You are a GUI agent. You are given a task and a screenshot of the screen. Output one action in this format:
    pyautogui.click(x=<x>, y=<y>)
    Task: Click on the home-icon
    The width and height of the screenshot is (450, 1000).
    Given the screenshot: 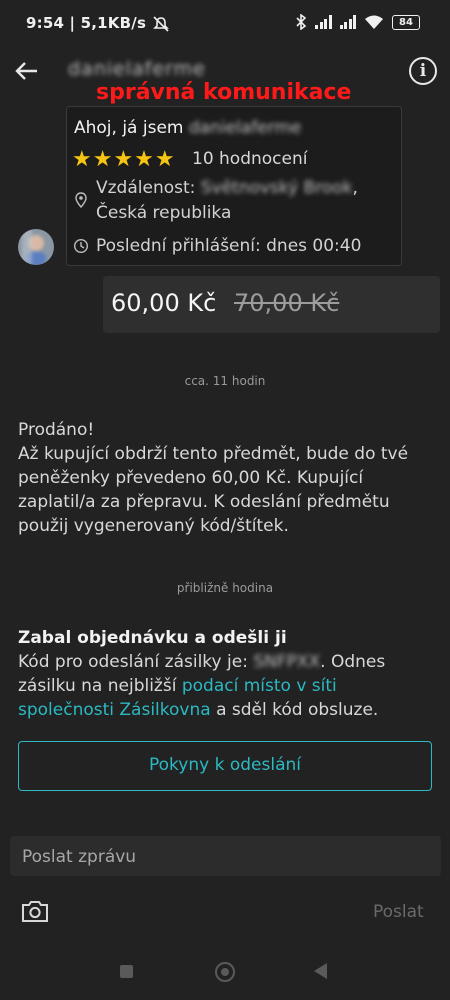 What is the action you would take?
    pyautogui.click(x=225, y=972)
    